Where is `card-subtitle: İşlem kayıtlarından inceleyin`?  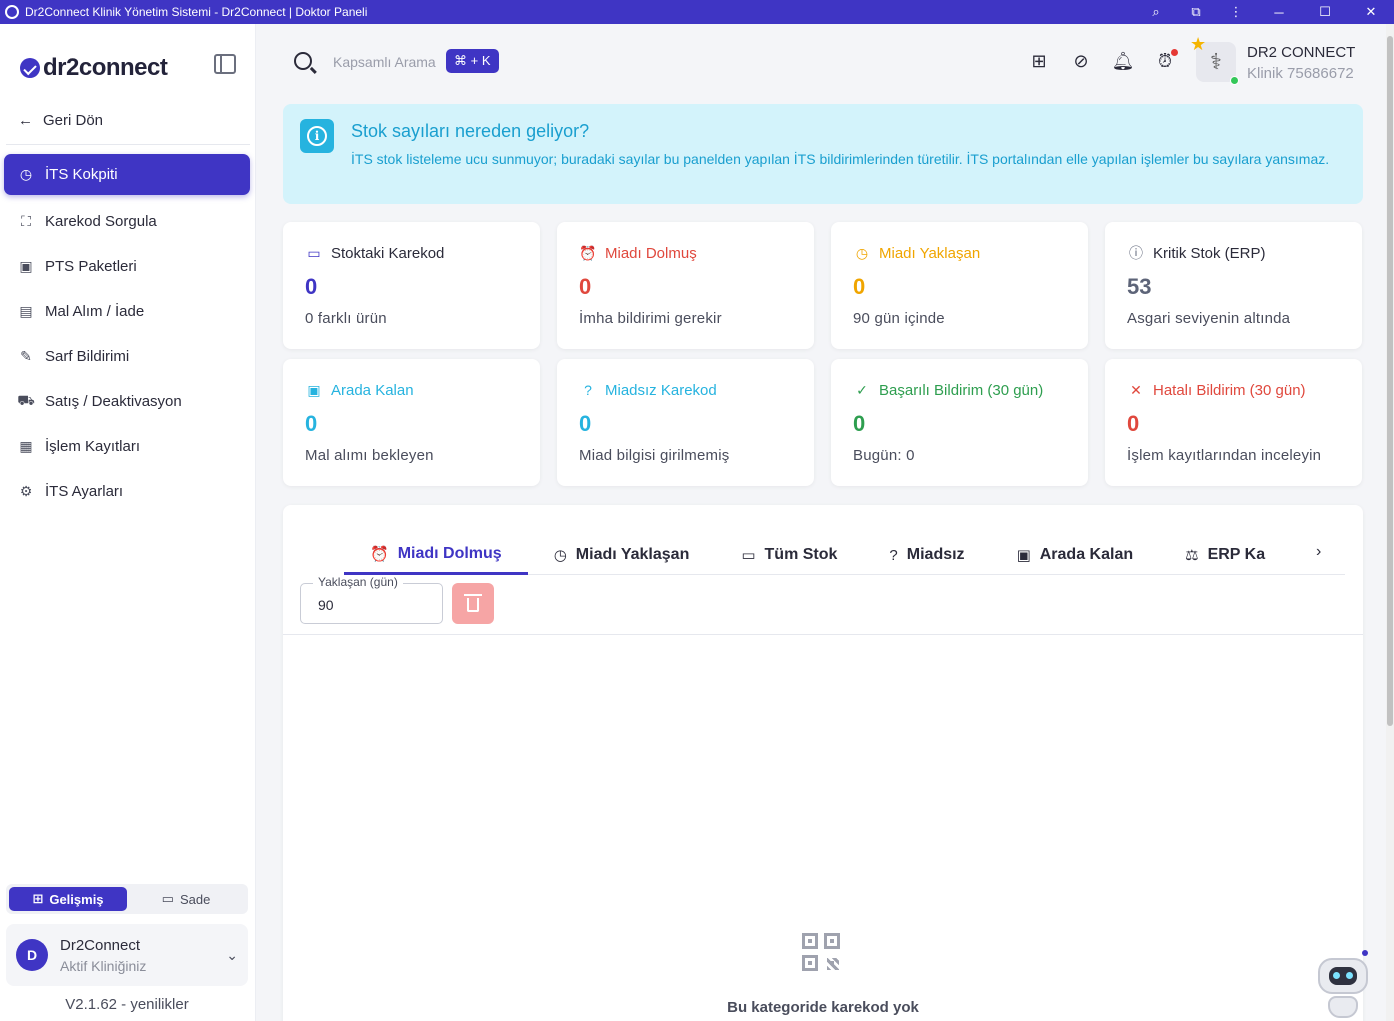
card-subtitle: İşlem kayıtlarından inceleyin is located at coordinates (1224, 455).